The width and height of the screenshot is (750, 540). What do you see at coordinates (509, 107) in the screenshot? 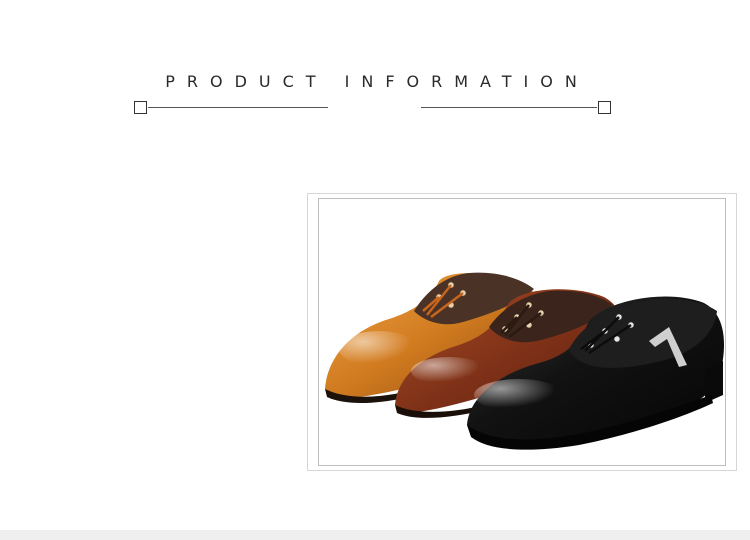
I see `right-divider-line` at bounding box center [509, 107].